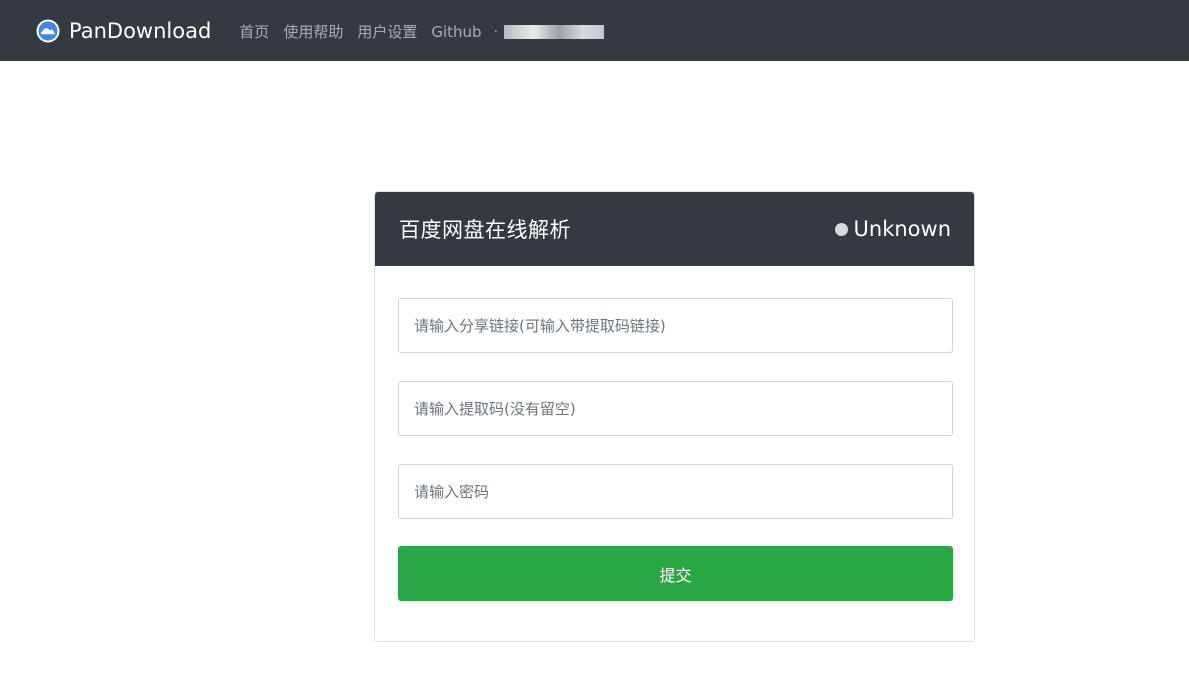 The width and height of the screenshot is (1189, 676). What do you see at coordinates (485, 230) in the screenshot?
I see `card-title: 百度网盘在线解析` at bounding box center [485, 230].